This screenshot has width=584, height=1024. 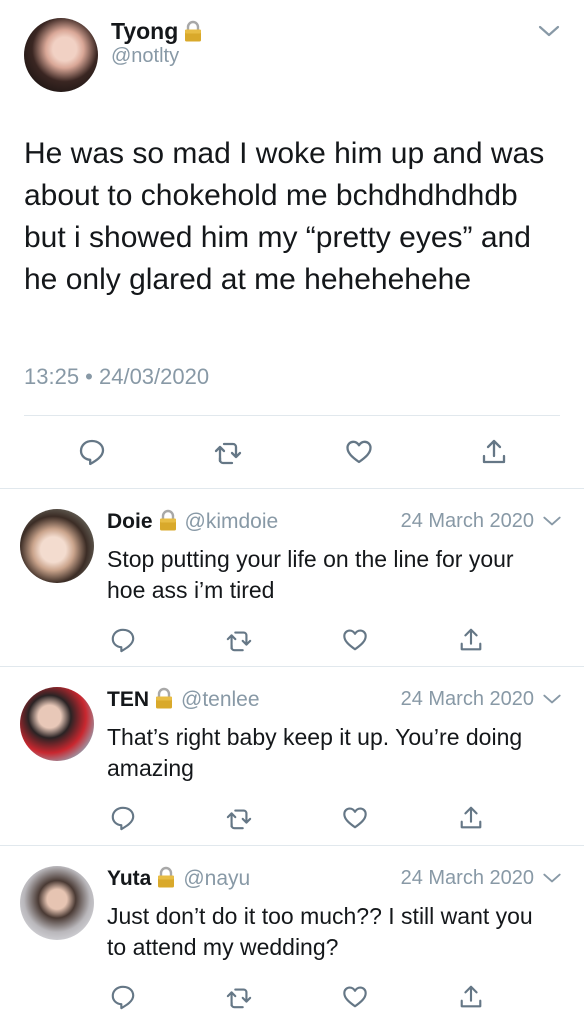 I want to click on reply-author-row: Doie @kimdoie, so click(x=192, y=521).